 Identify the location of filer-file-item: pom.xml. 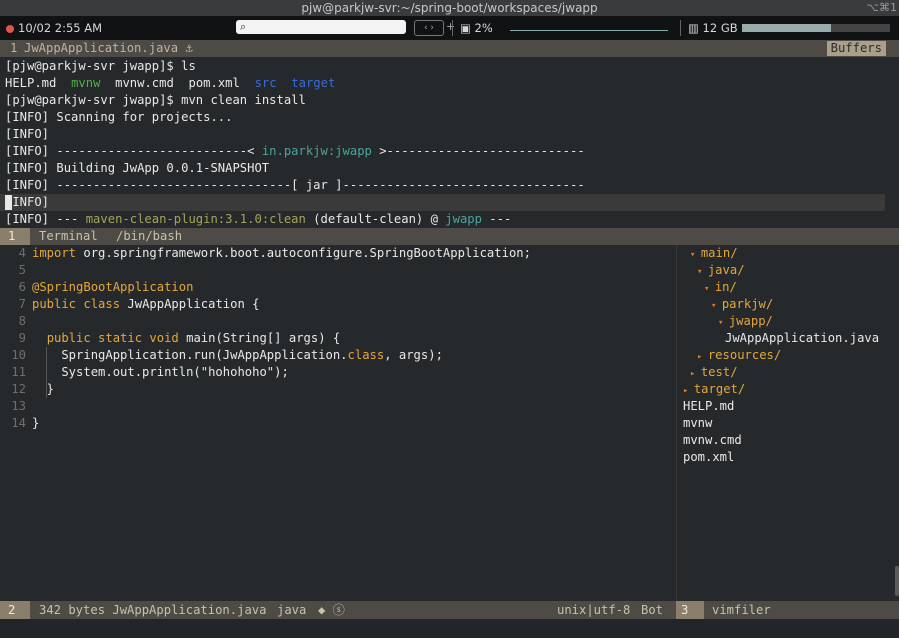
(708, 457).